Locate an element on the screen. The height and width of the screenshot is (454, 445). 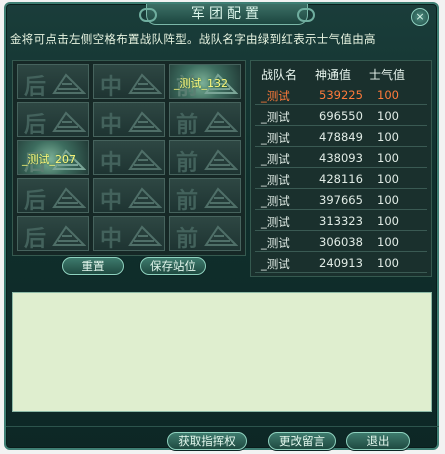
table-row: _测试 478849 100 is located at coordinates (341, 137).